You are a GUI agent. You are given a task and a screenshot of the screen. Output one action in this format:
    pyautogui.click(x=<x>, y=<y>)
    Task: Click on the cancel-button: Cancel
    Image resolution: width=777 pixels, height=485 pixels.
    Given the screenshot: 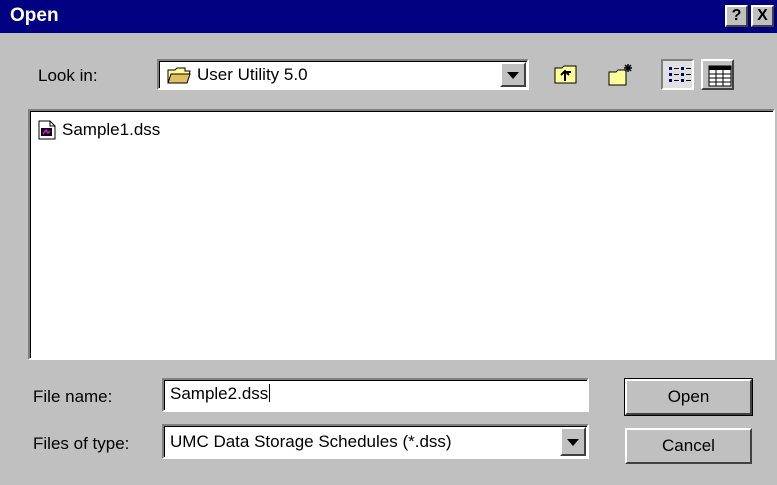 What is the action you would take?
    pyautogui.click(x=688, y=446)
    